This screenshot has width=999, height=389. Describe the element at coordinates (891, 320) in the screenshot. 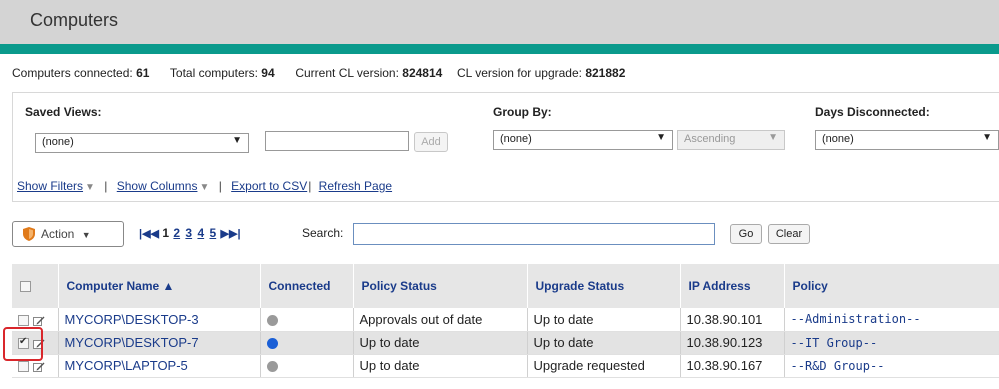

I see `policy-cell: --Administration--` at that location.